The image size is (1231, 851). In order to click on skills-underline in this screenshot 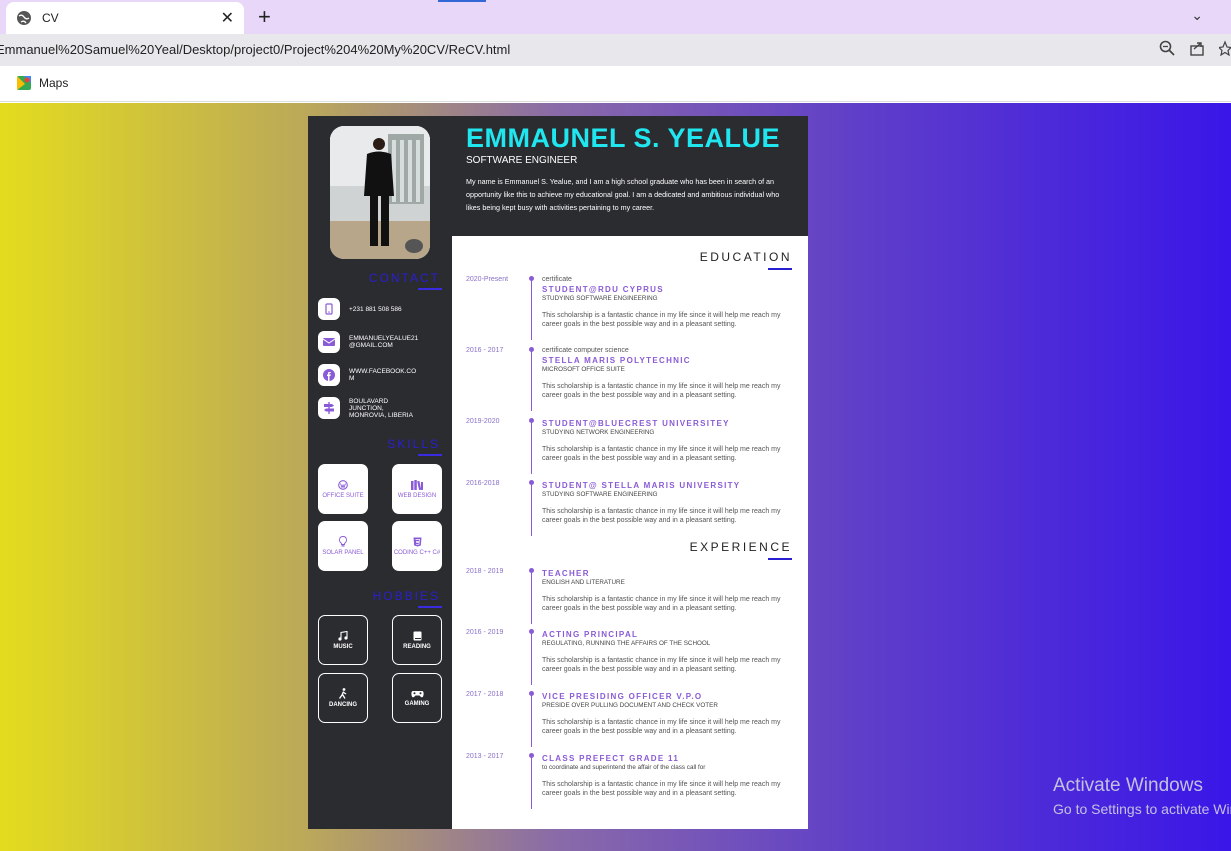, I will do `click(430, 455)`.